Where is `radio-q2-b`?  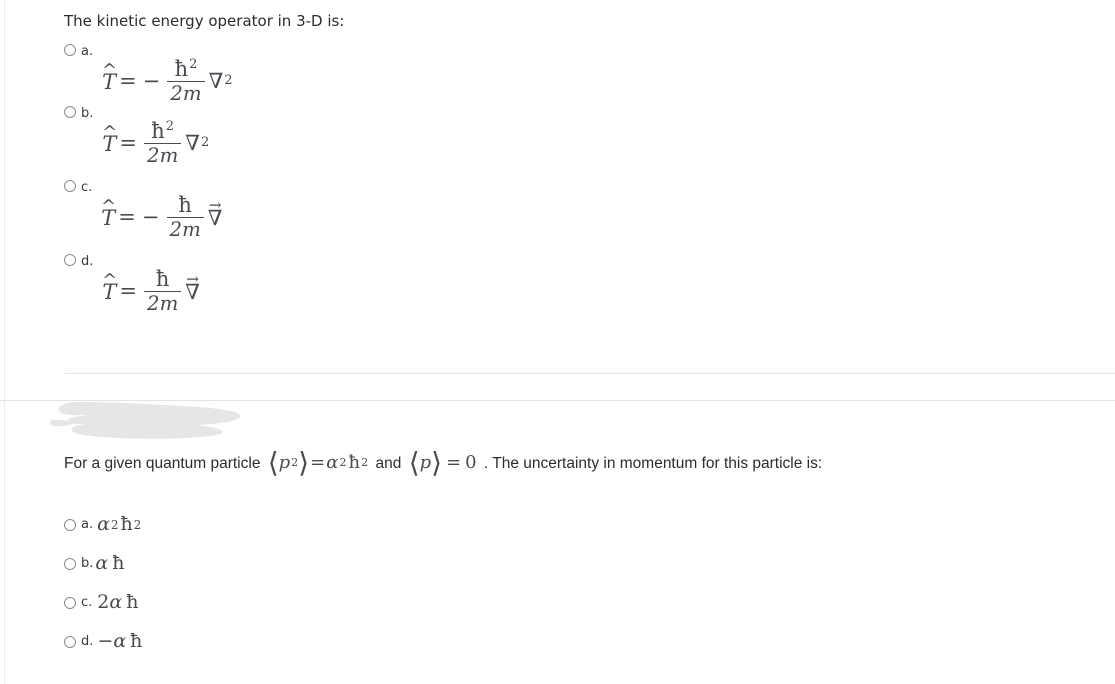
radio-q2-b is located at coordinates (70, 563).